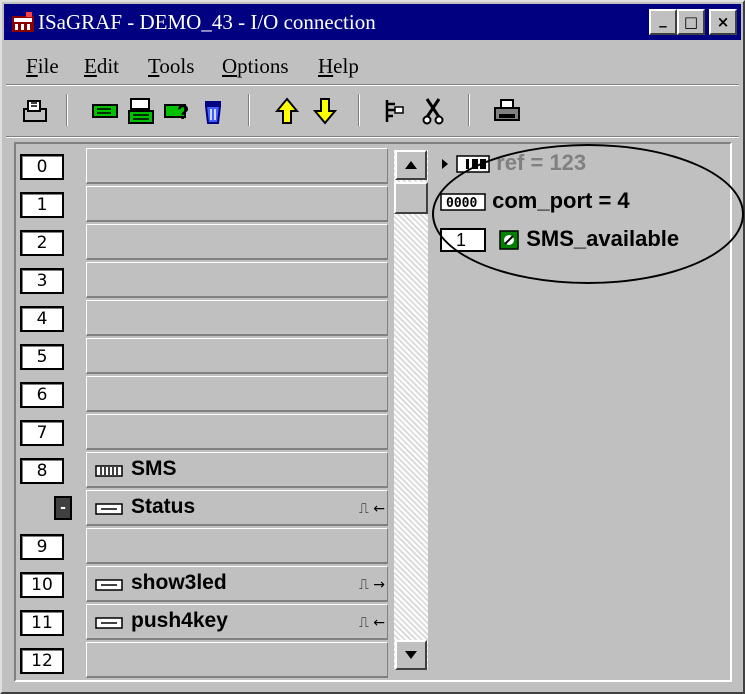  I want to click on slot-number: 9, so click(42, 547).